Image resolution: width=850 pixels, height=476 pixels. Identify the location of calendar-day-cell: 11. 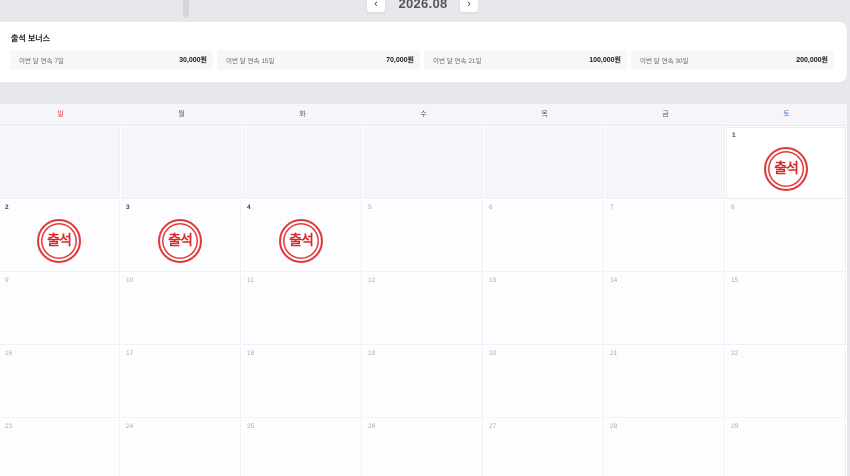
(302, 309).